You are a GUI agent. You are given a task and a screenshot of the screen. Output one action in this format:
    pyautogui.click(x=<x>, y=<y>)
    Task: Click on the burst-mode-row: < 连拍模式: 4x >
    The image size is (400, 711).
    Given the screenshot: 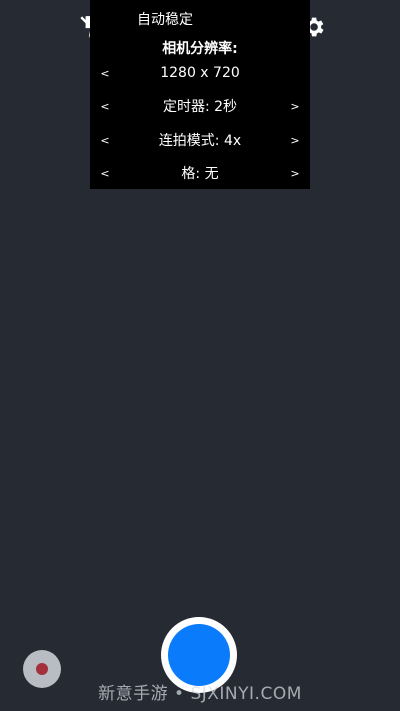 What is the action you would take?
    pyautogui.click(x=200, y=140)
    